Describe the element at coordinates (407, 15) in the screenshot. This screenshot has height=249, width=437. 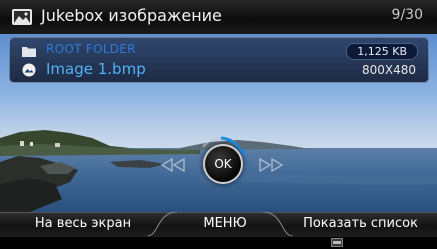
I see `page-counter: 9/30` at that location.